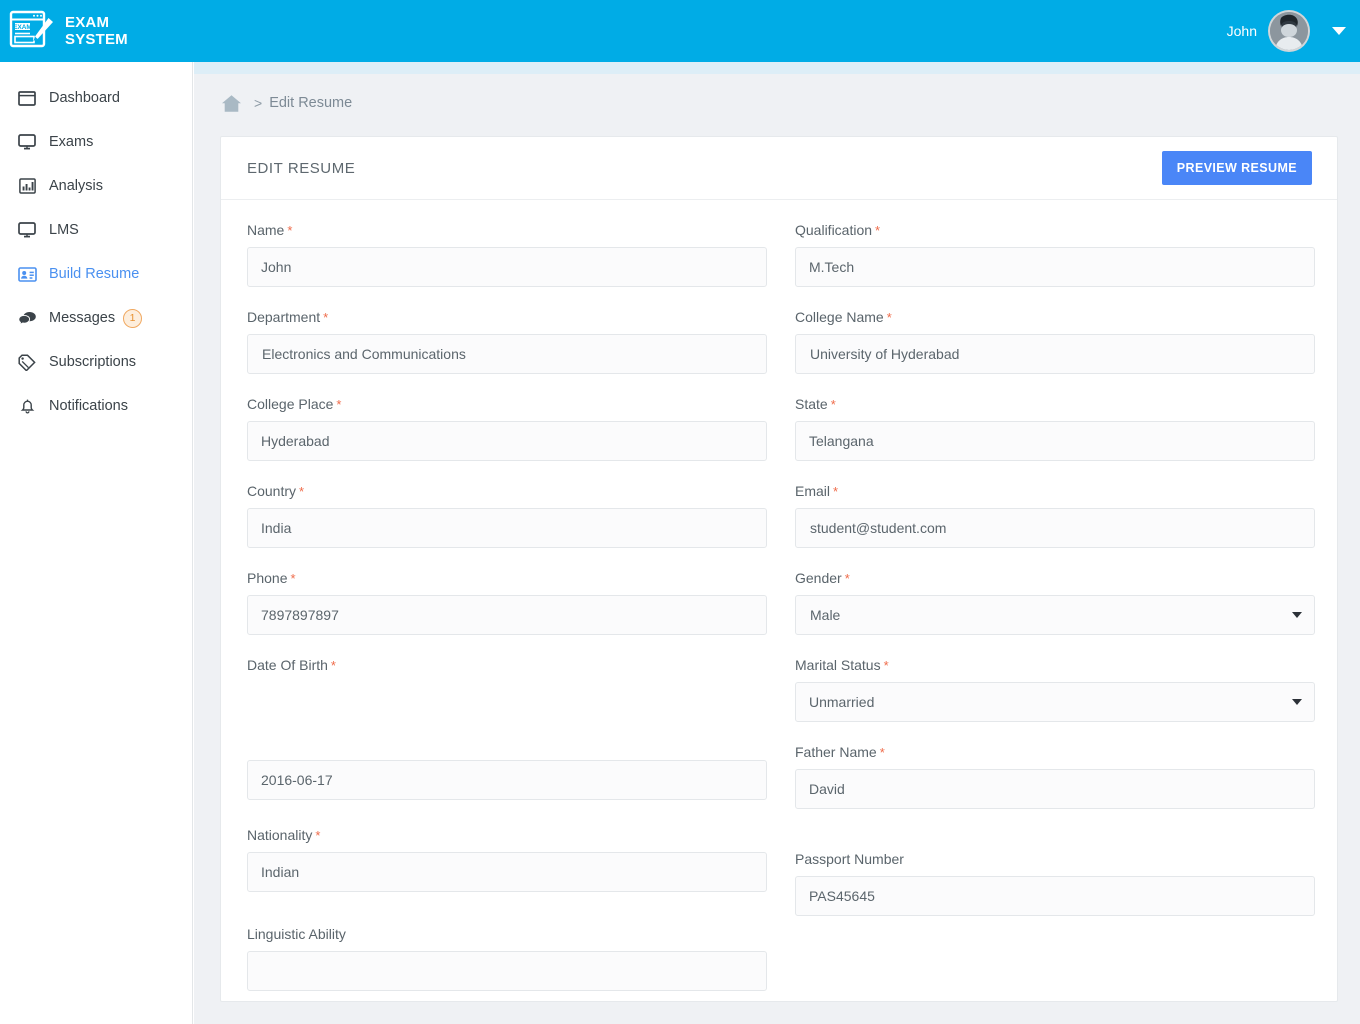 The width and height of the screenshot is (1360, 1024). Describe the element at coordinates (93, 361) in the screenshot. I see `sidebar-item-label: Subscriptions` at that location.